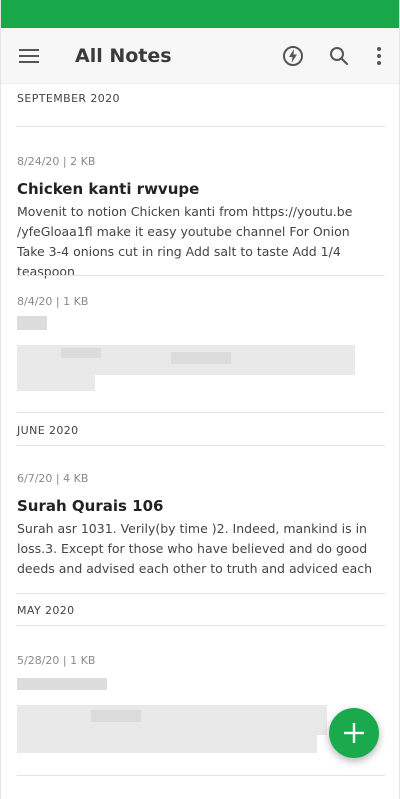 This screenshot has height=799, width=400. Describe the element at coordinates (108, 189) in the screenshot. I see `note-title: Chicken kanti rwvupe` at that location.